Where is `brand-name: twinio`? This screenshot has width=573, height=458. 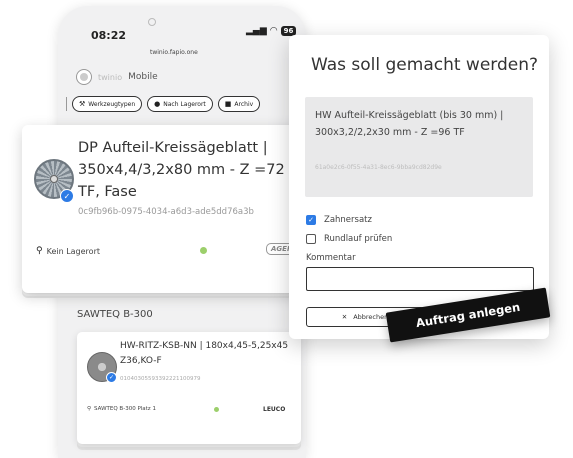
brand-name: twinio is located at coordinates (110, 77).